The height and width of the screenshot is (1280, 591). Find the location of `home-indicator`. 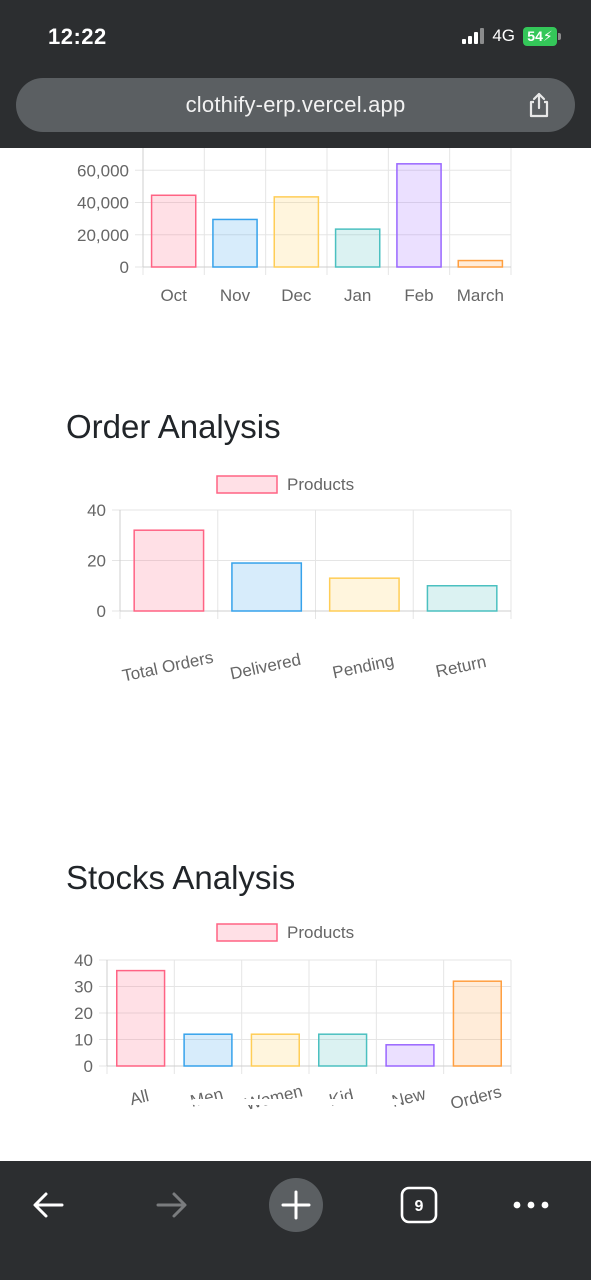

home-indicator is located at coordinates (296, 1102).